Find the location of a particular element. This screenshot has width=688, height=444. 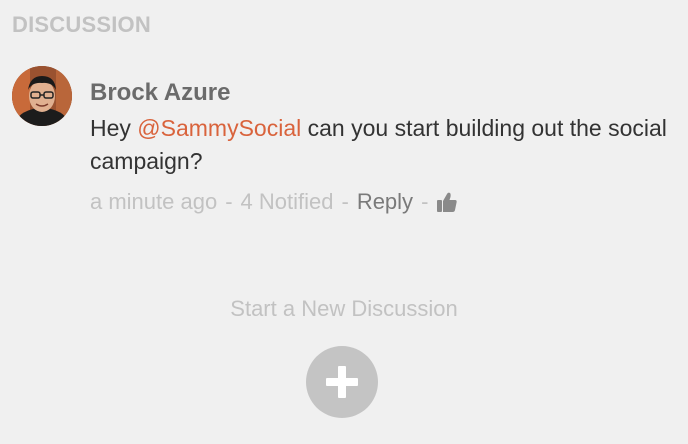

plus-icon is located at coordinates (342, 382).